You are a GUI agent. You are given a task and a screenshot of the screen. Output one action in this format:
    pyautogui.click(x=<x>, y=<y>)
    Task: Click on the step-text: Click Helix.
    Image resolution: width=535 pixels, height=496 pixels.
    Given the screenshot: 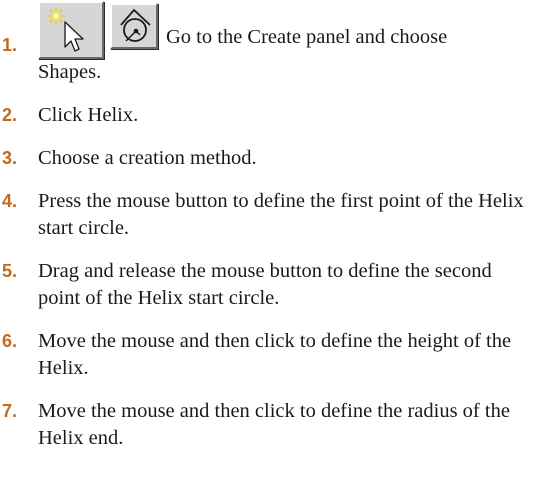 What is the action you would take?
    pyautogui.click(x=88, y=115)
    